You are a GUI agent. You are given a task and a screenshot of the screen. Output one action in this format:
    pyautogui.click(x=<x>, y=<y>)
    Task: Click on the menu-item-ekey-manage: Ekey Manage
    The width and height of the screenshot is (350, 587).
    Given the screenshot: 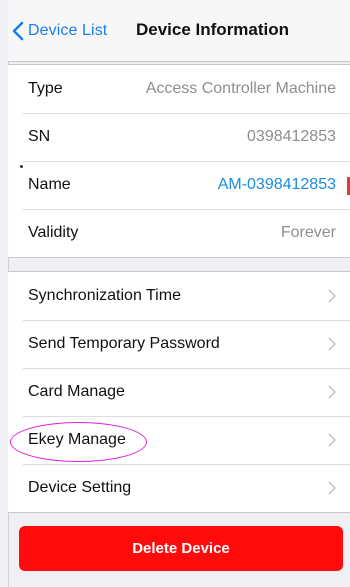 What is the action you would take?
    pyautogui.click(x=179, y=440)
    